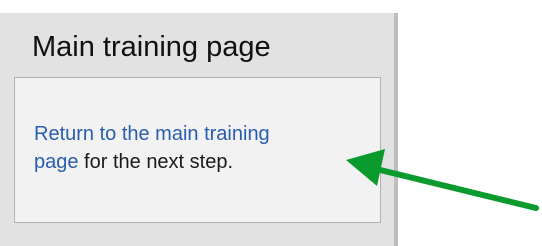 This screenshot has height=246, width=542. I want to click on instruction-suffix-text: for the next step., so click(156, 162).